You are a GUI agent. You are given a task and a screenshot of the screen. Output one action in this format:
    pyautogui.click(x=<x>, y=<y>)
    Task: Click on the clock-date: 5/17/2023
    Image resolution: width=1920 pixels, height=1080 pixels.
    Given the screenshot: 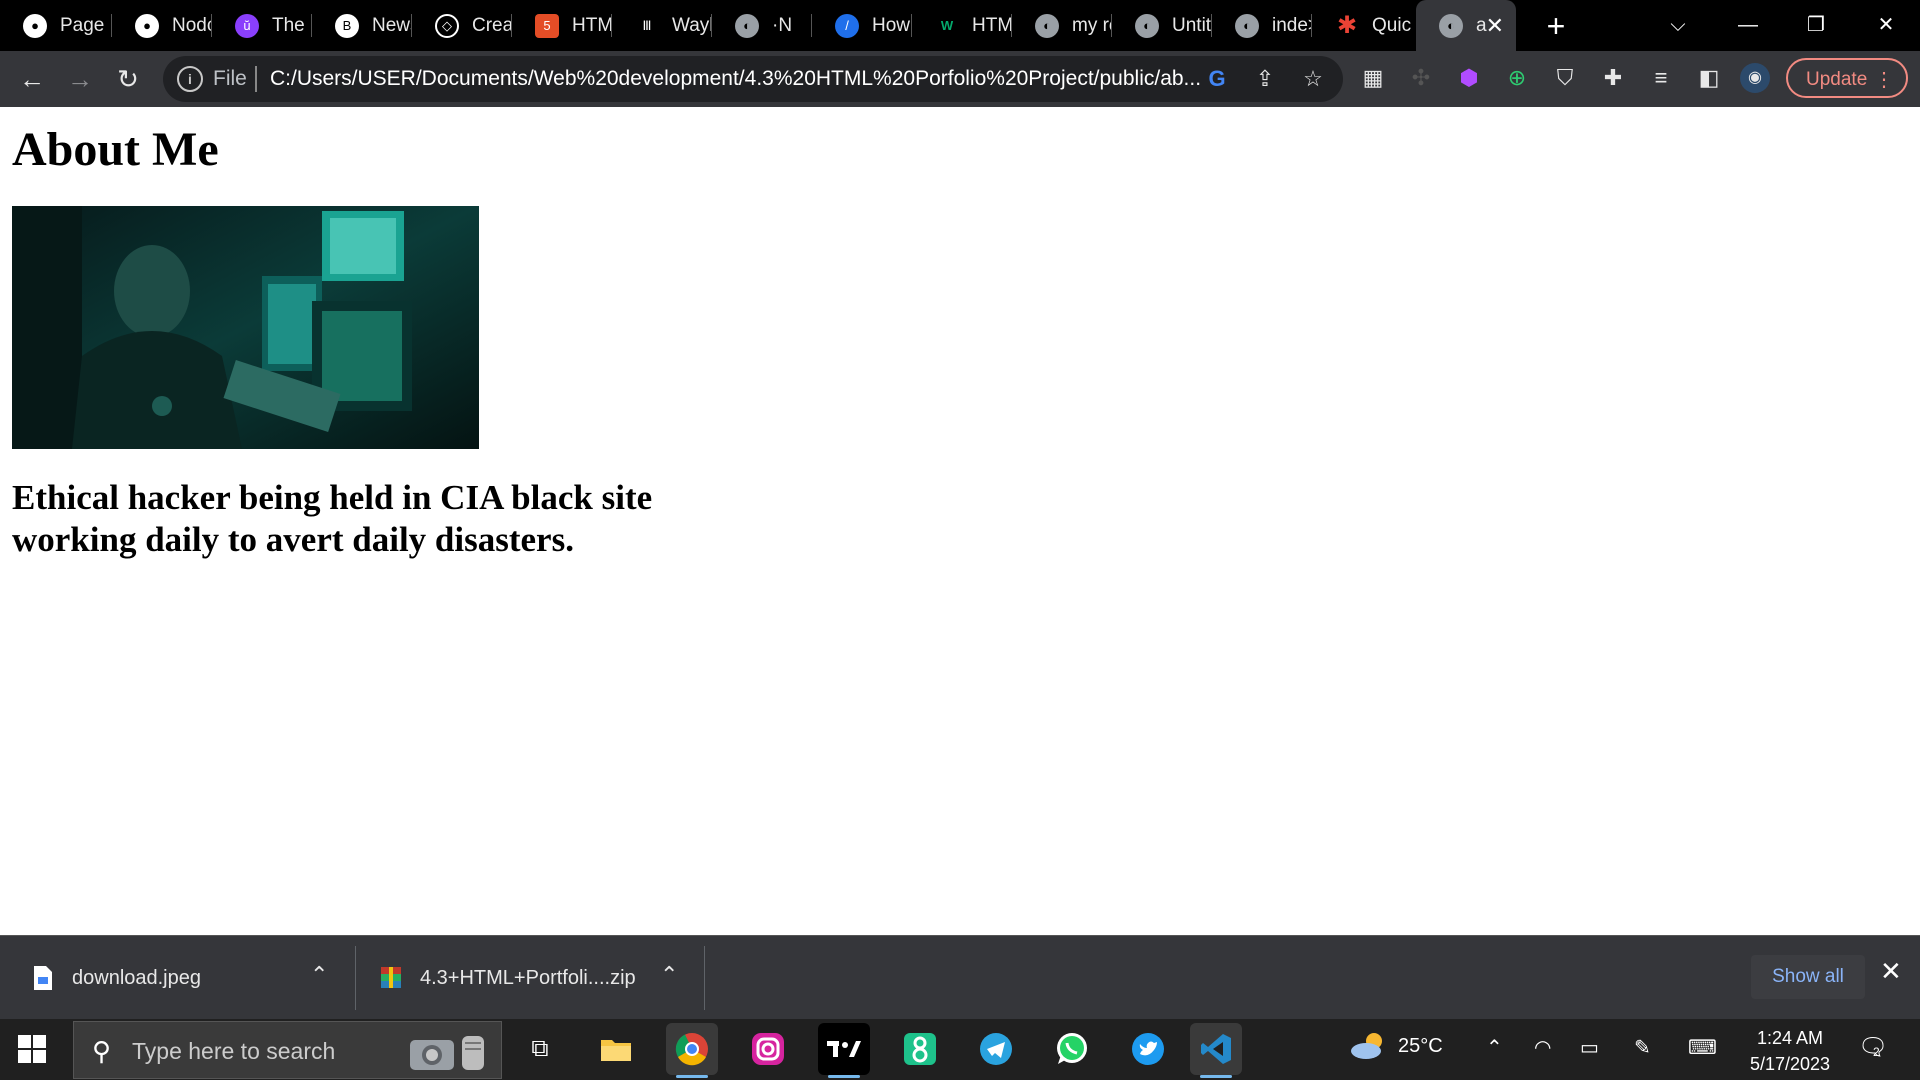 What is the action you would take?
    pyautogui.click(x=1790, y=1064)
    